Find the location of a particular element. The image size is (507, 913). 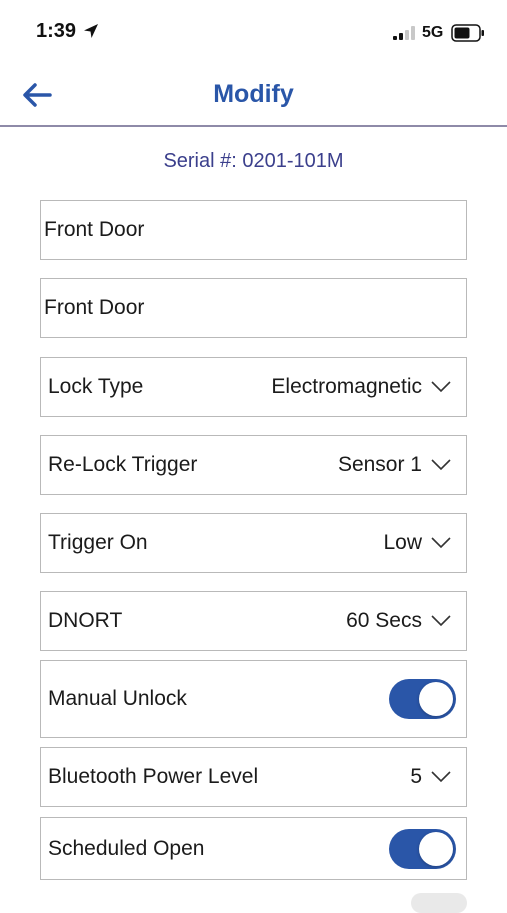

relock-trigger-value: Sensor 1 is located at coordinates (379, 464).